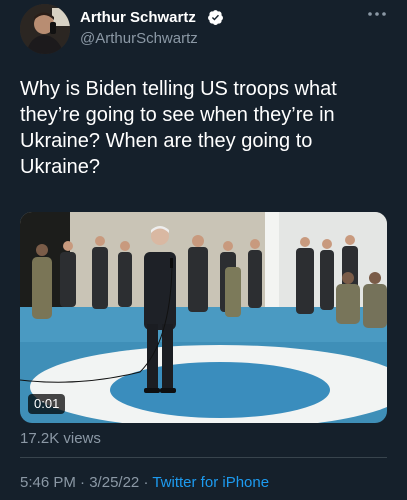  I want to click on verified-badge-icon, so click(215, 17).